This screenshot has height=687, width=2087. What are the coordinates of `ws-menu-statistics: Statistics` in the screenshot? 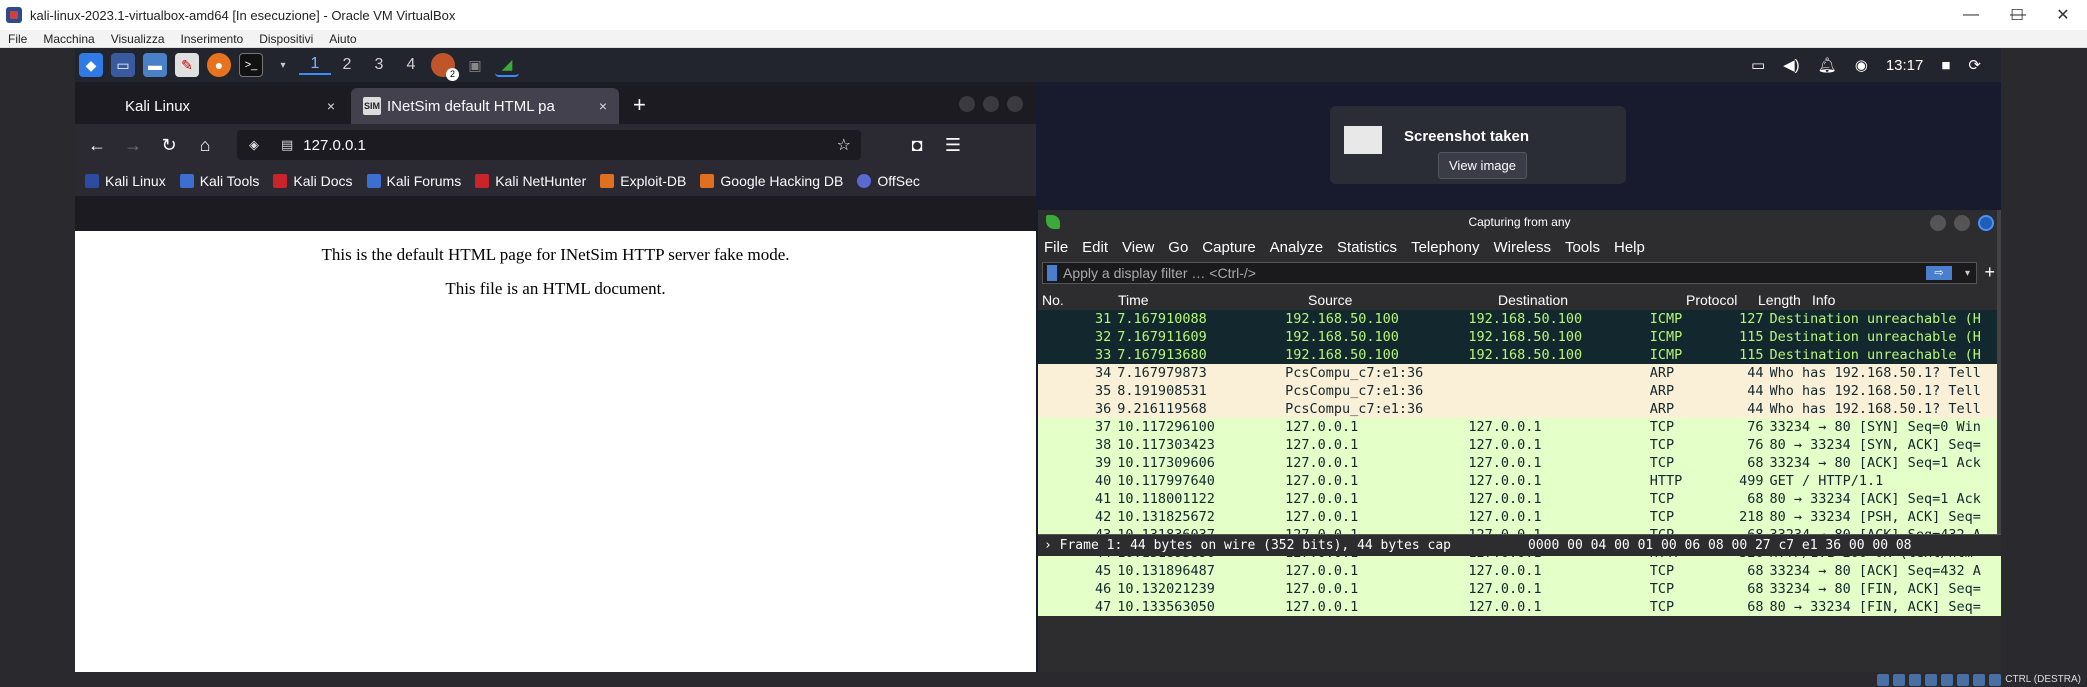 It's located at (1367, 247).